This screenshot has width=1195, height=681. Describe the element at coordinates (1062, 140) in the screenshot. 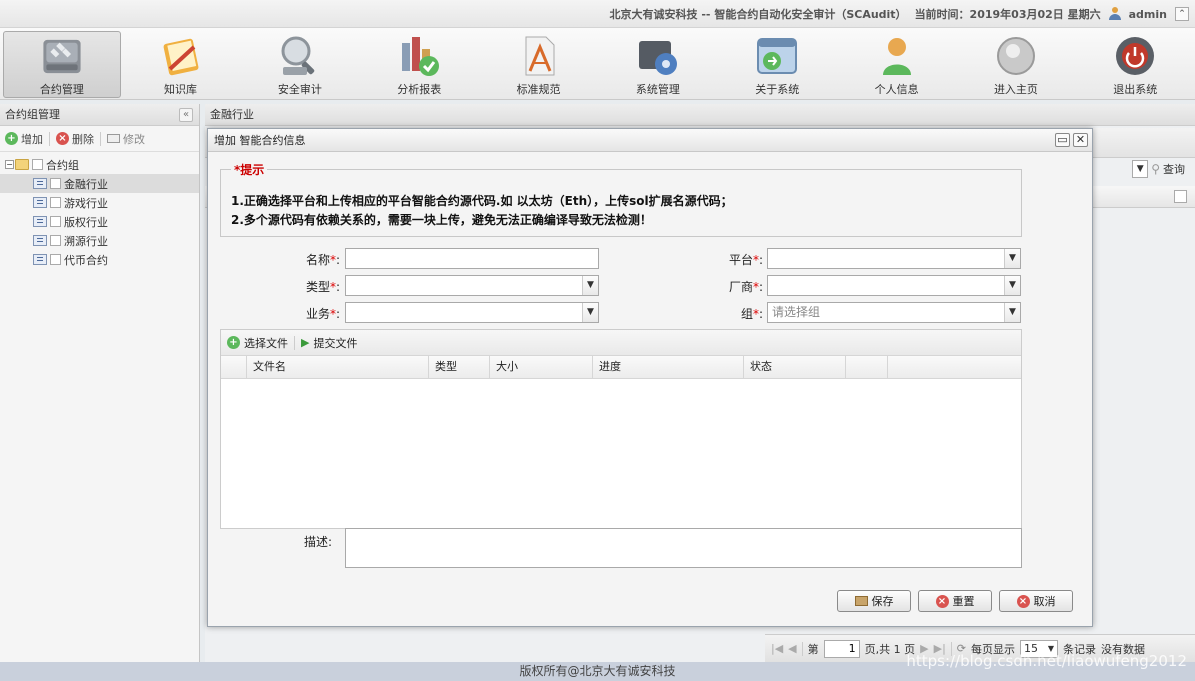

I see `maximize-button: ▭` at that location.